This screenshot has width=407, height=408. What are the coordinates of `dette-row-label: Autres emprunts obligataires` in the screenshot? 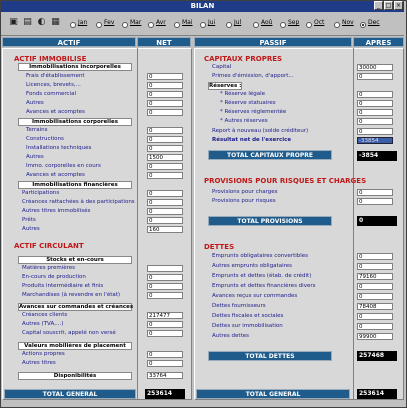 It's located at (252, 266).